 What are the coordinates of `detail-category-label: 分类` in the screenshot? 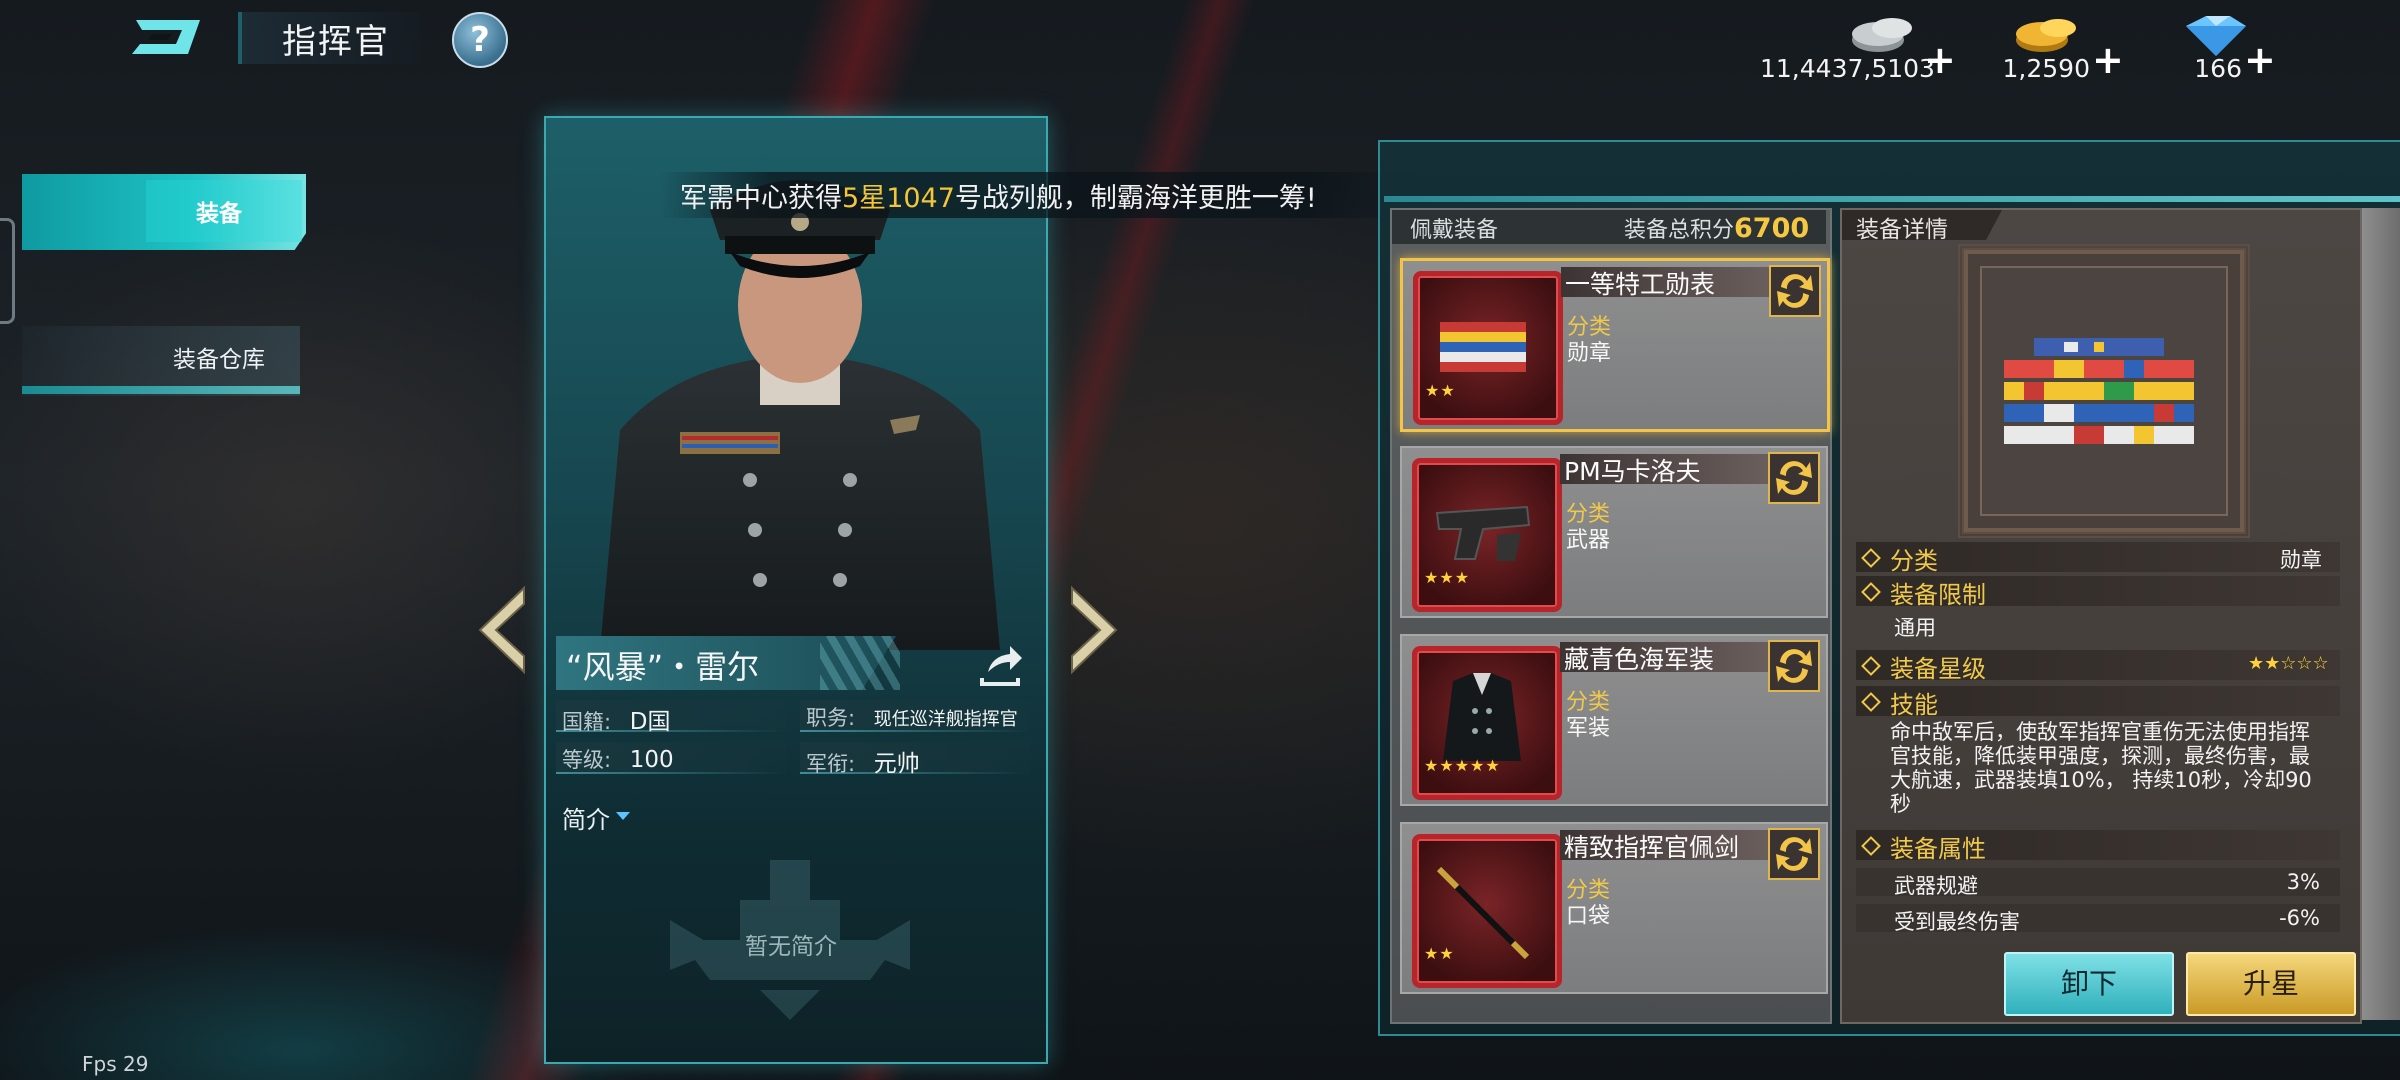 It's located at (1914, 561).